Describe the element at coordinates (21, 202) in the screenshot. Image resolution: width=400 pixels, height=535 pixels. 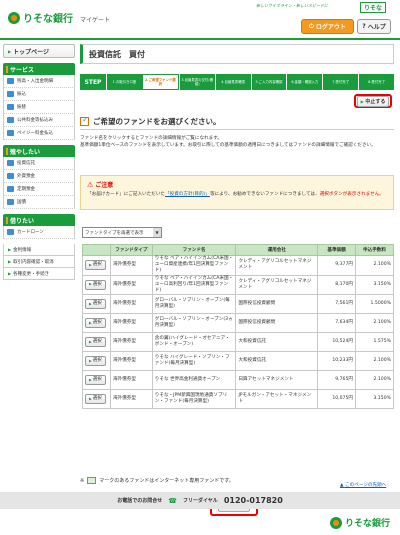
I see `sidebar-item-label: 国債` at that location.